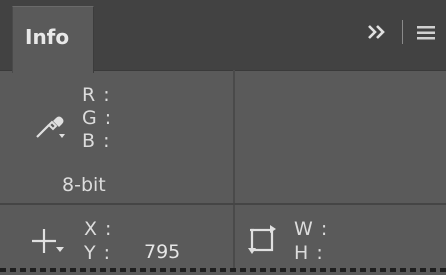 The width and height of the screenshot is (446, 275). I want to click on selection-bounds-icon, so click(262, 239).